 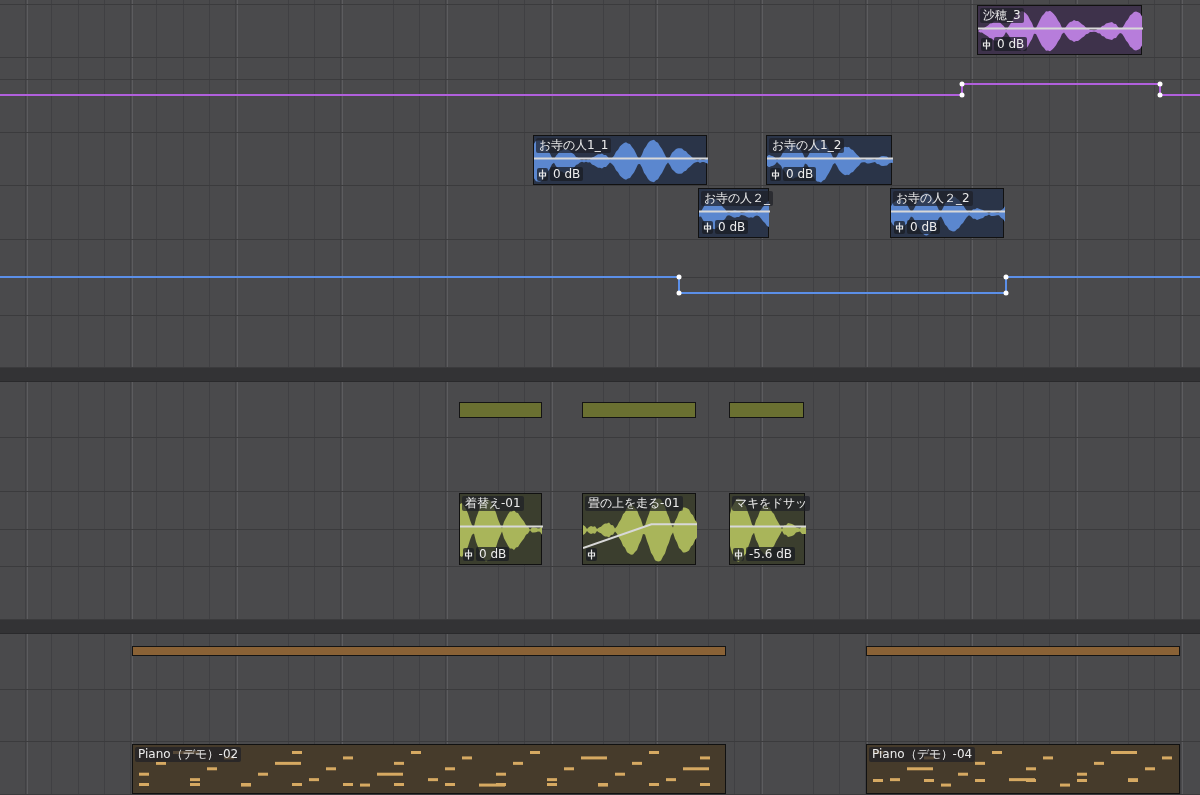 I want to click on gain-readout: -5.6 dB, so click(x=771, y=554).